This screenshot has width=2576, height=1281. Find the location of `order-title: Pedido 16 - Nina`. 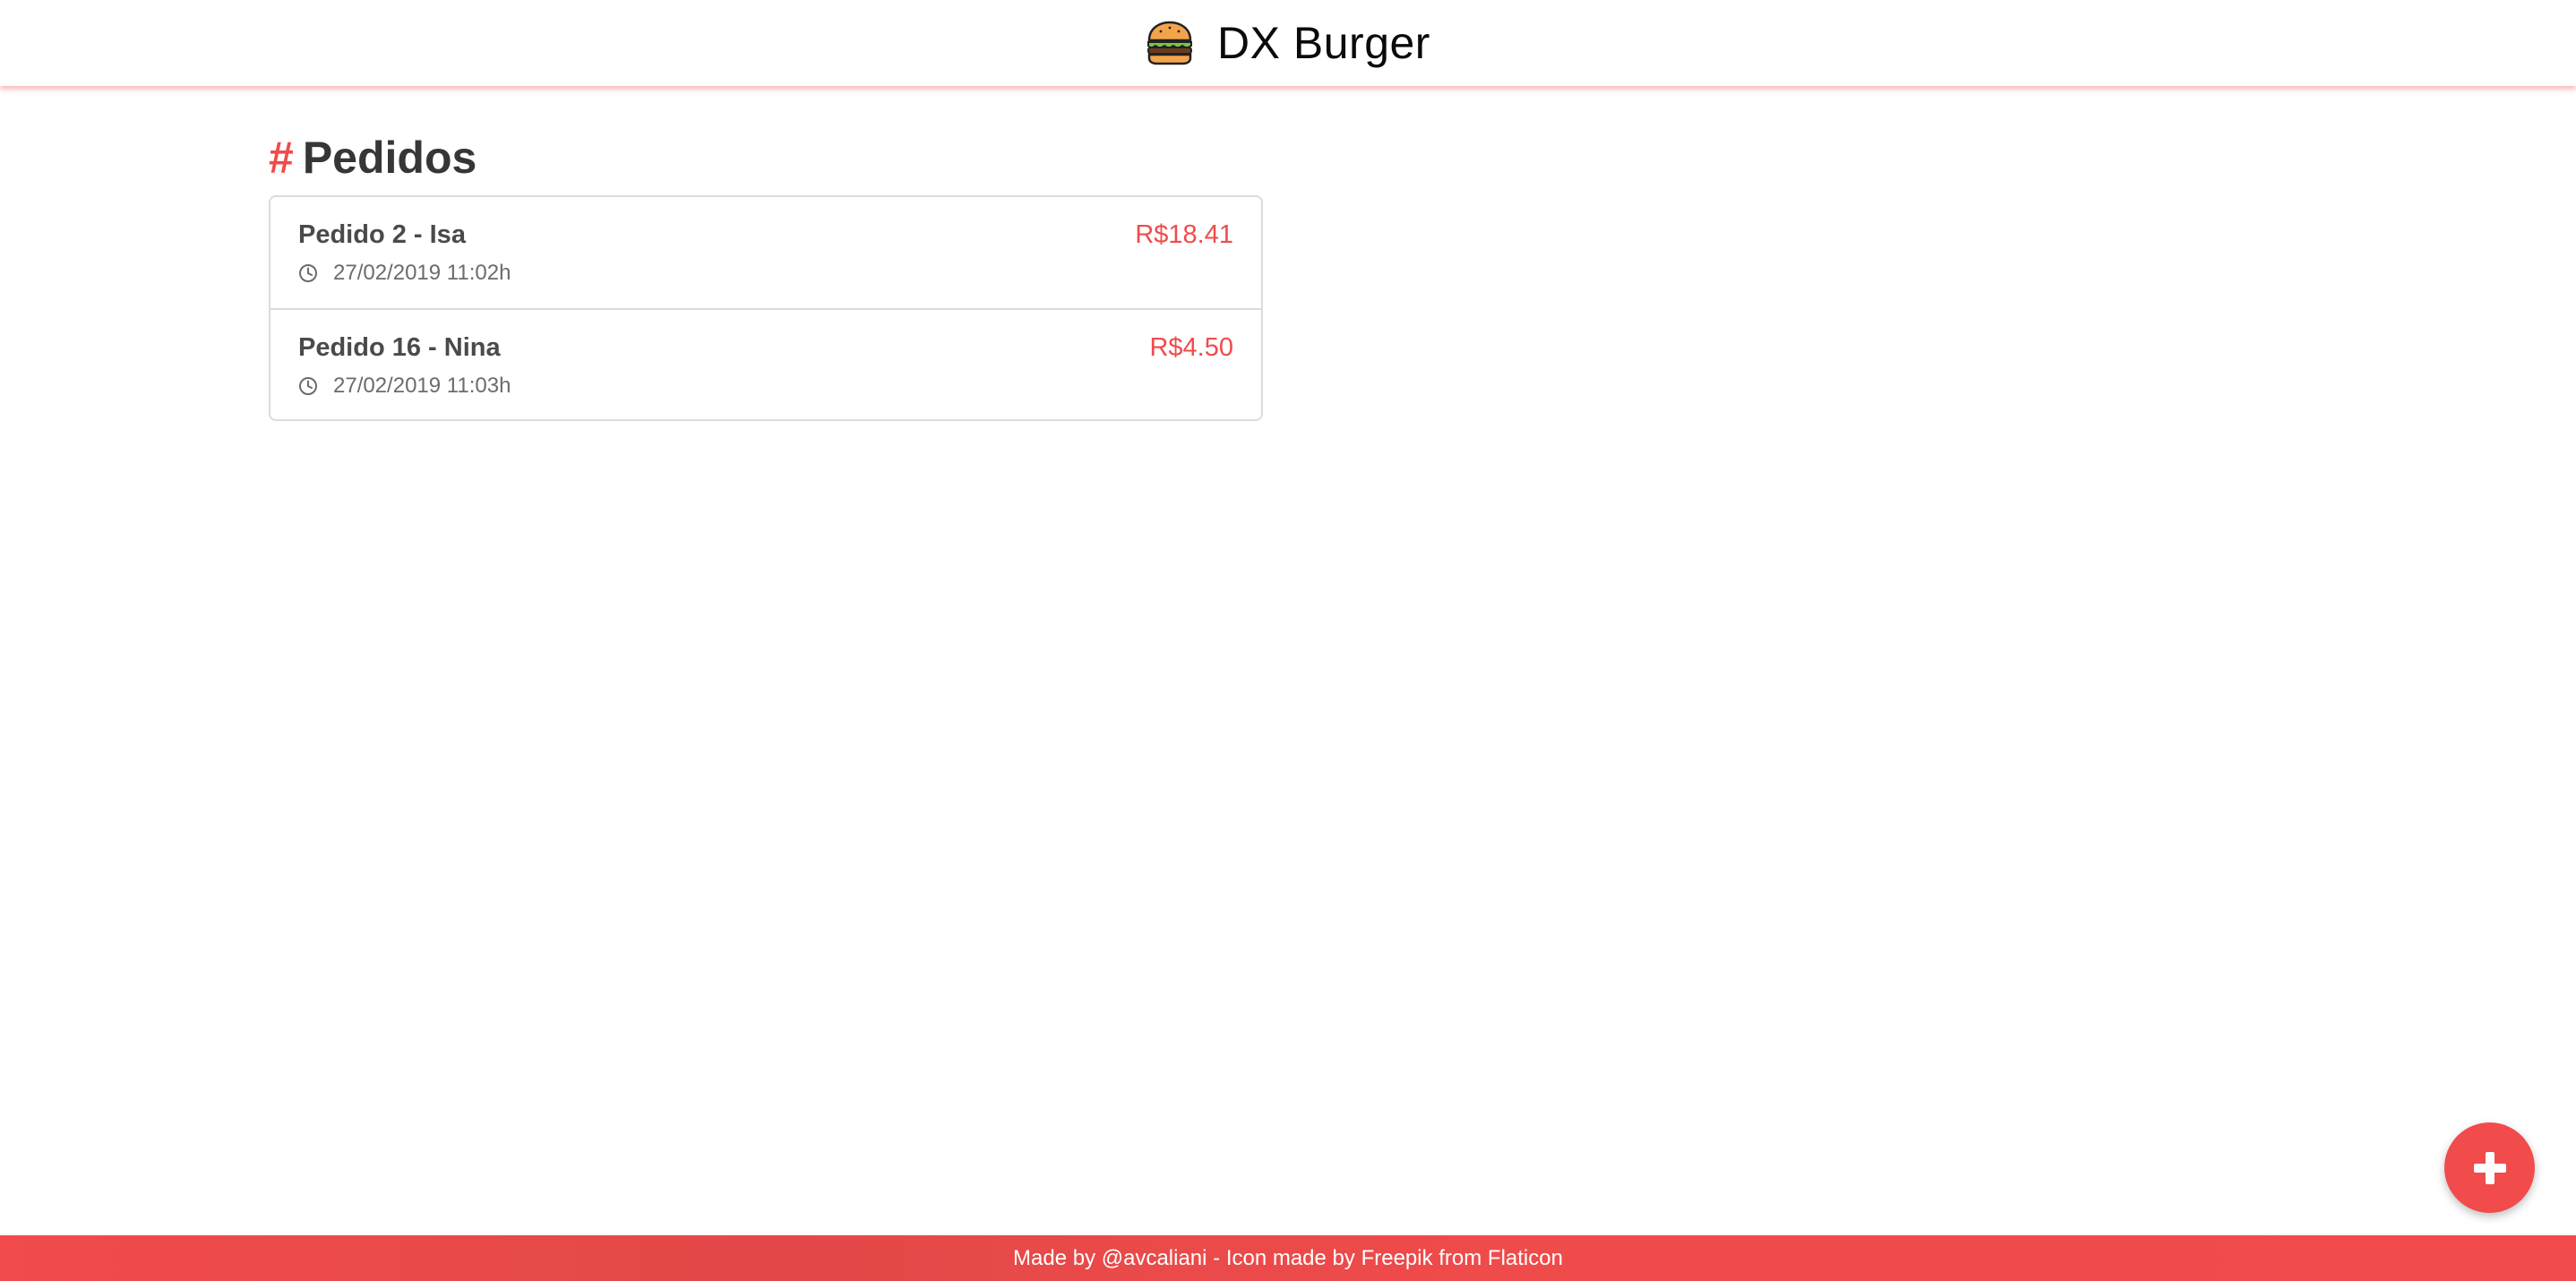

order-title: Pedido 16 - Nina is located at coordinates (399, 347).